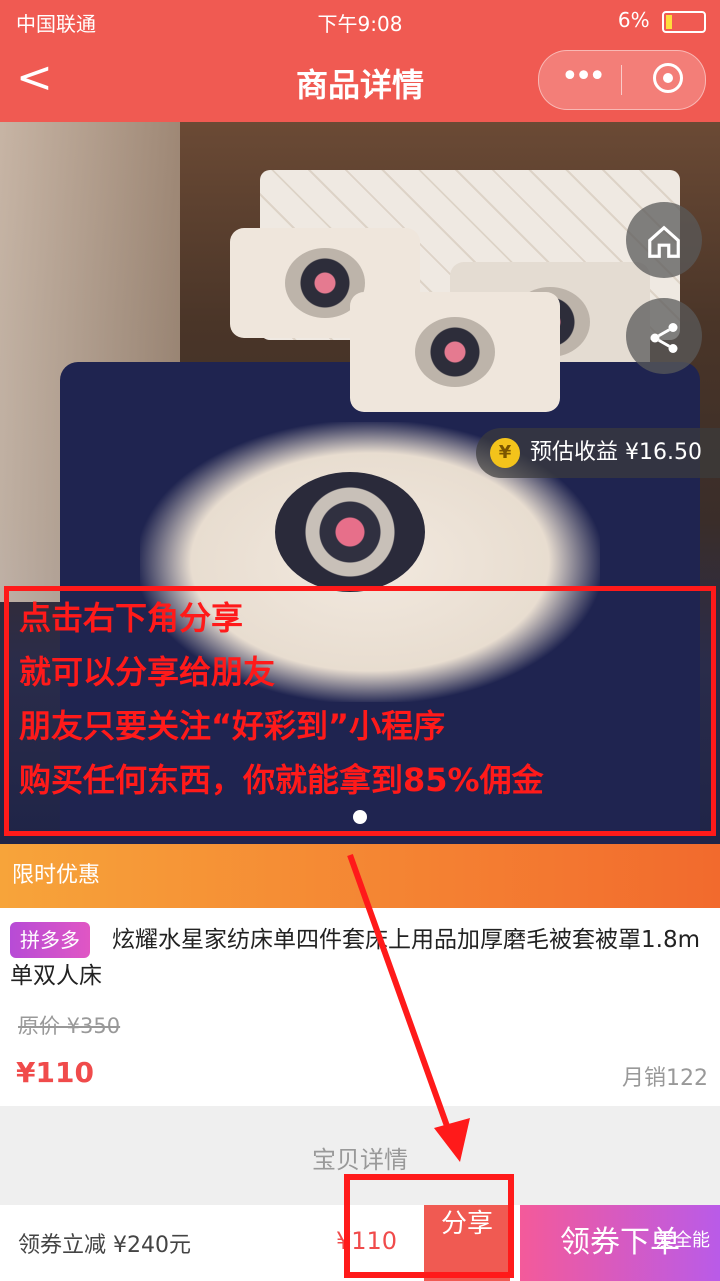  Describe the element at coordinates (683, 1240) in the screenshot. I see `watermark: 爱全能` at that location.